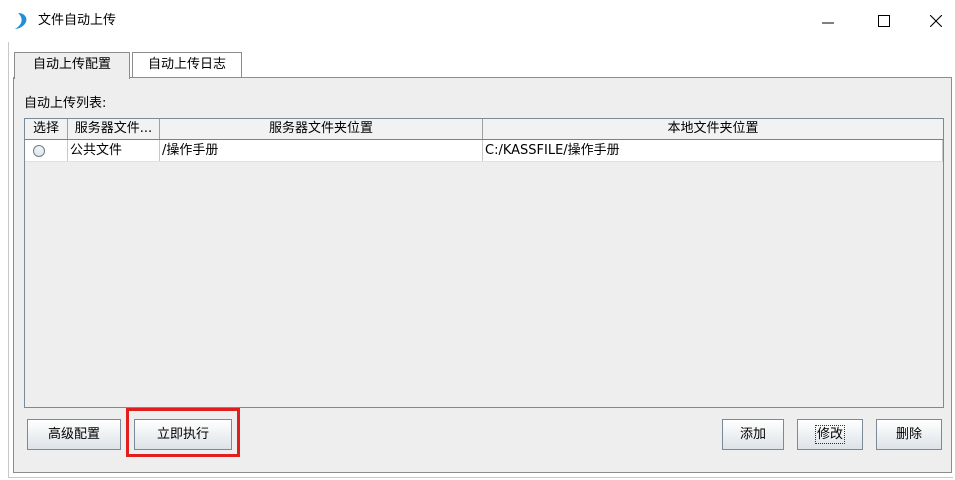 The width and height of the screenshot is (955, 480). I want to click on local-folder-cell: C:/KASSFILE/操作手册, so click(713, 150).